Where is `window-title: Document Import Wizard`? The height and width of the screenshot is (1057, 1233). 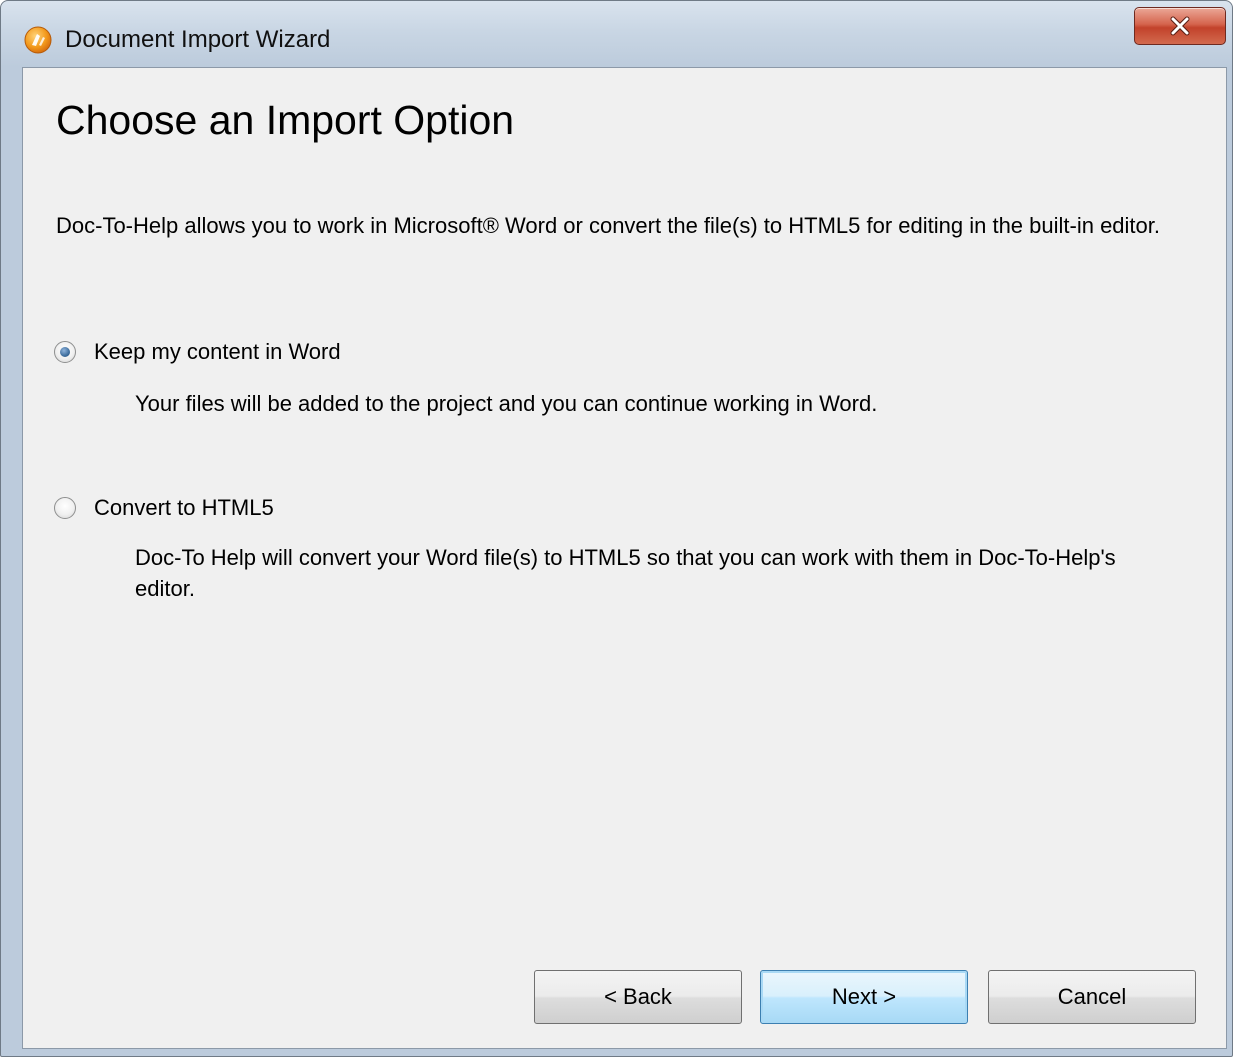
window-title: Document Import Wizard is located at coordinates (198, 39).